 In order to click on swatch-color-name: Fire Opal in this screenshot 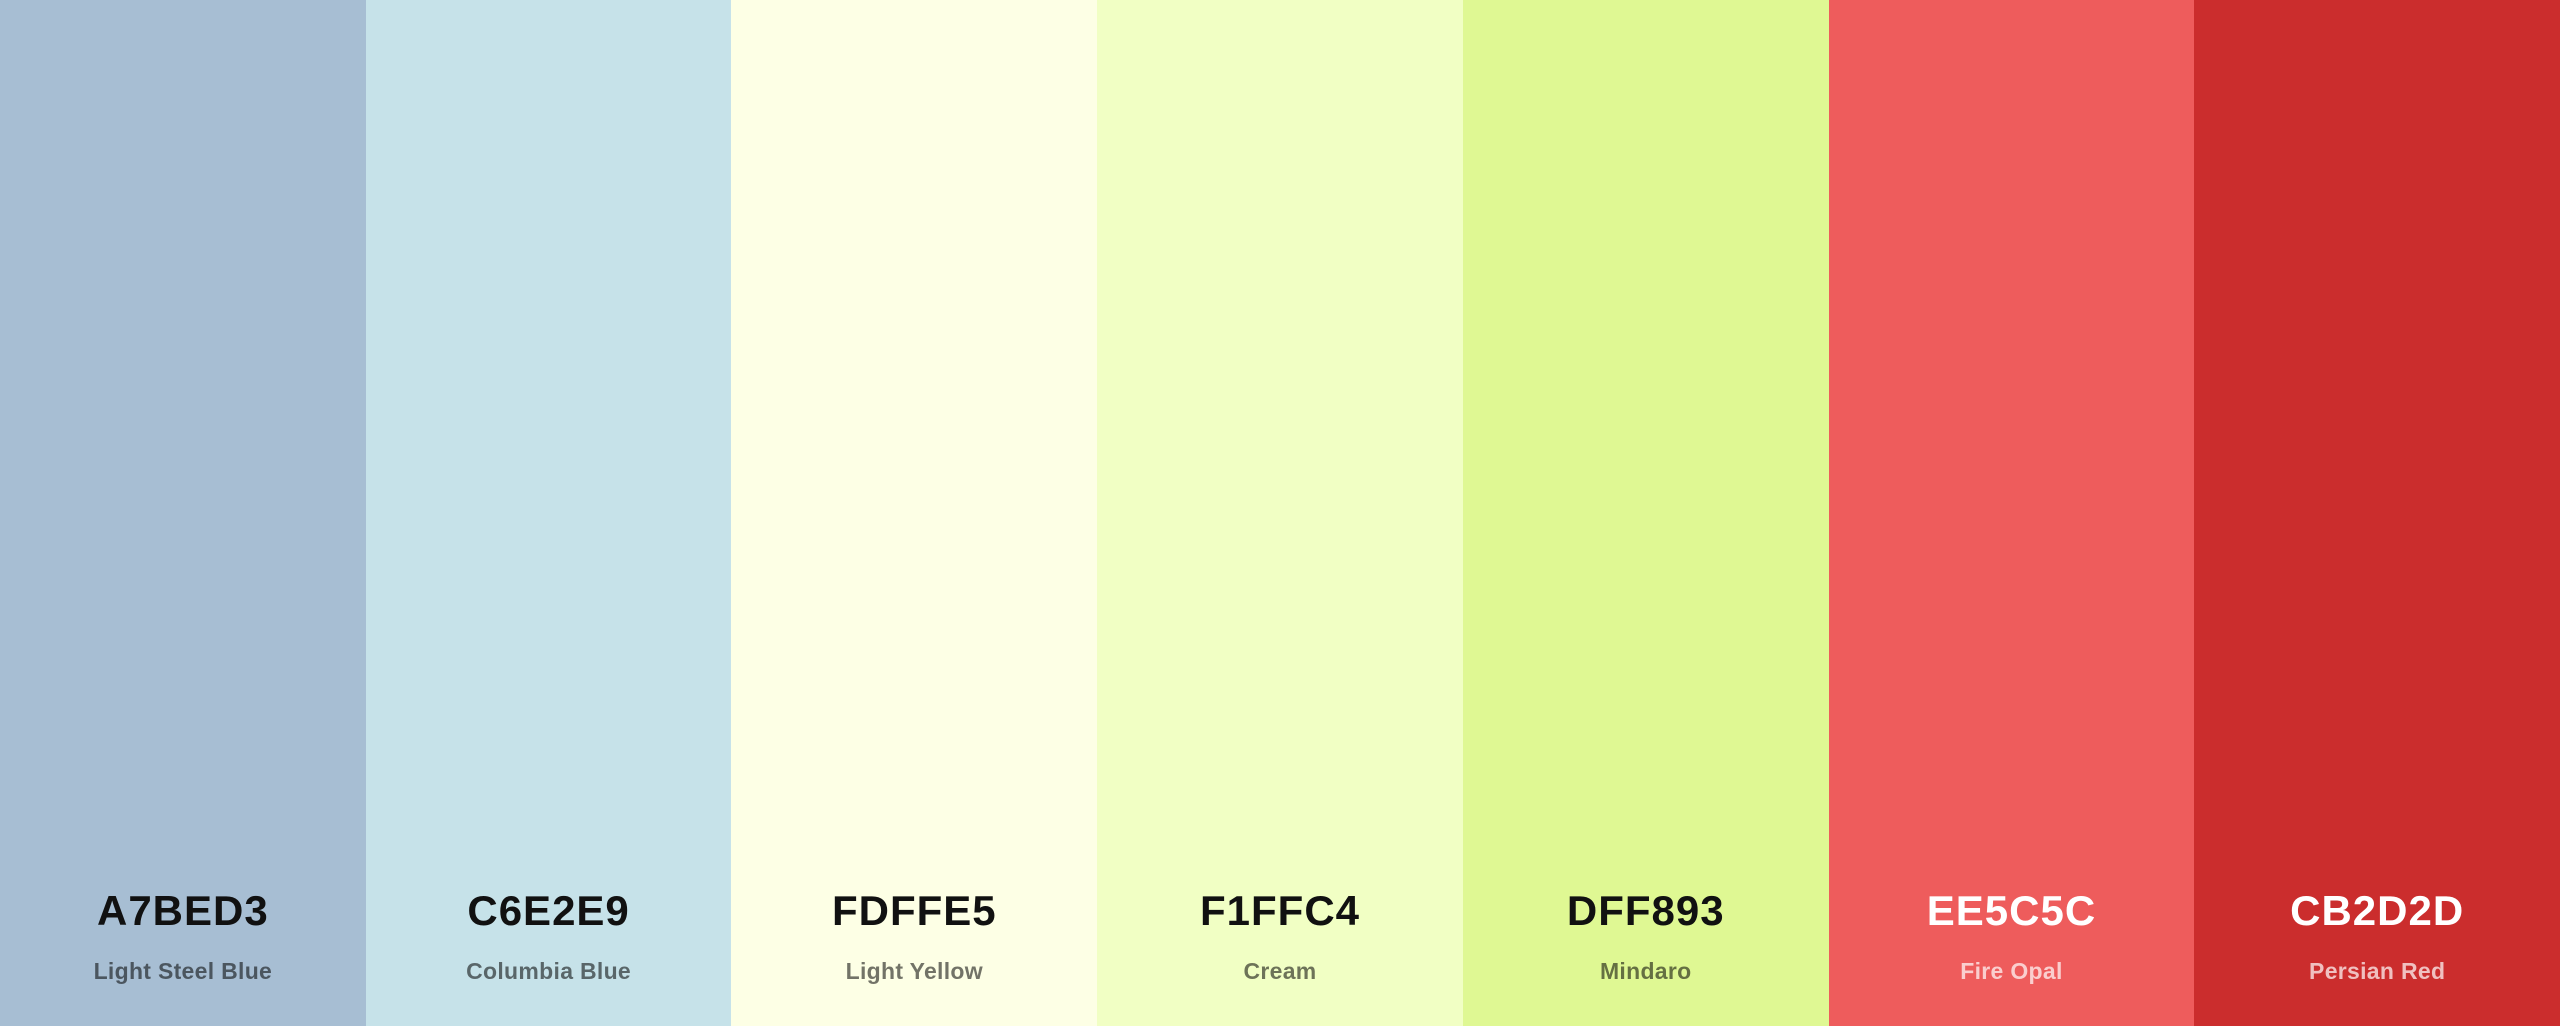, I will do `click(2011, 971)`.